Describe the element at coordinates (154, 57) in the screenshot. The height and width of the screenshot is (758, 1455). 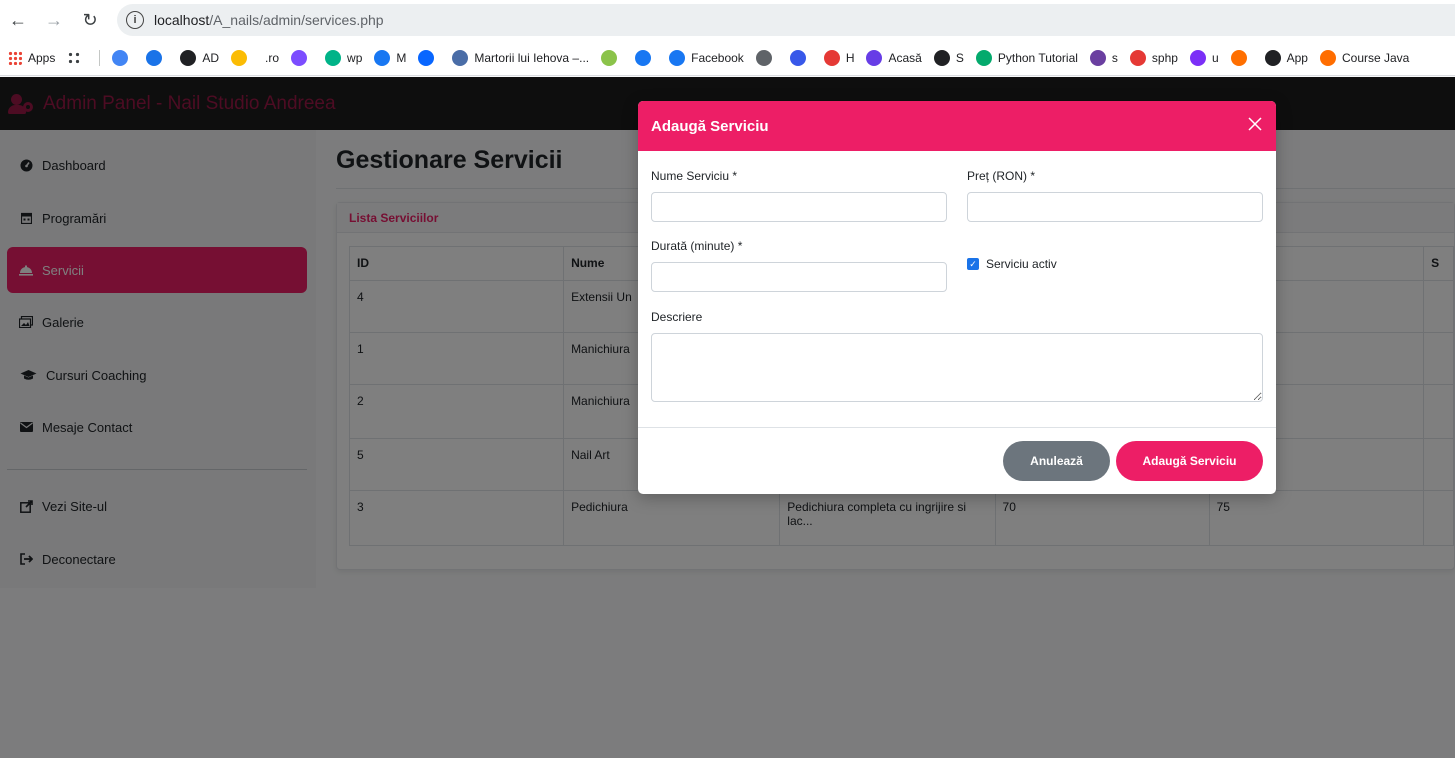
I see `c-icon` at that location.